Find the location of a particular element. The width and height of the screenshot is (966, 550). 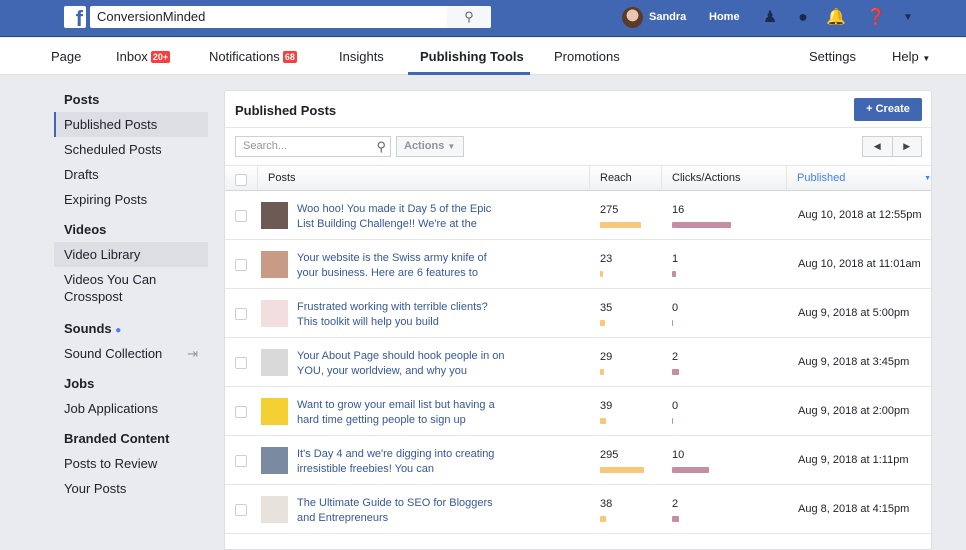

sidebar-item-your-posts: Your Posts is located at coordinates (131, 488).